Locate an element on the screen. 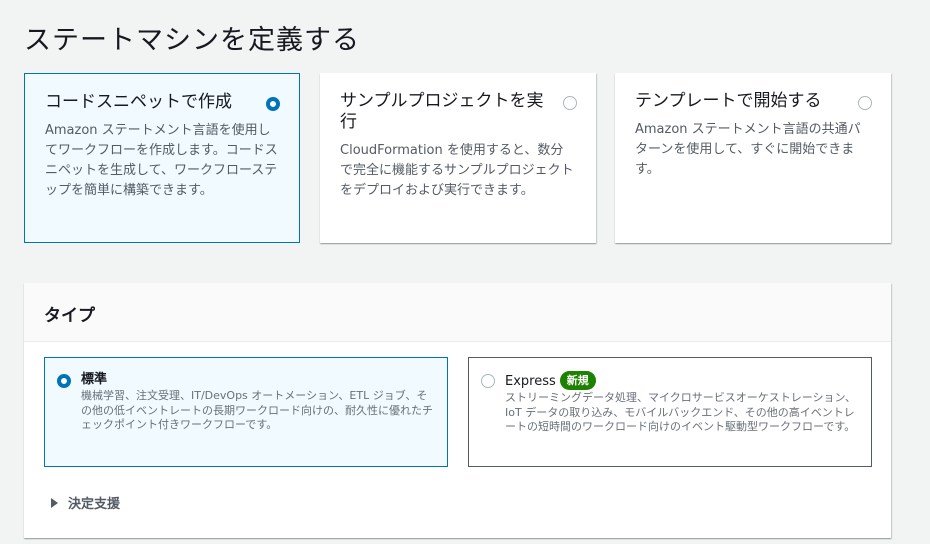 The height and width of the screenshot is (544, 930). type-label-express-row: Express 新規 is located at coordinates (681, 380).